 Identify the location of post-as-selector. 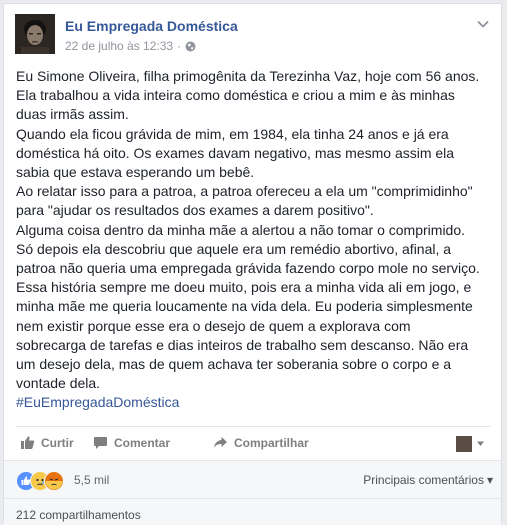
(470, 444).